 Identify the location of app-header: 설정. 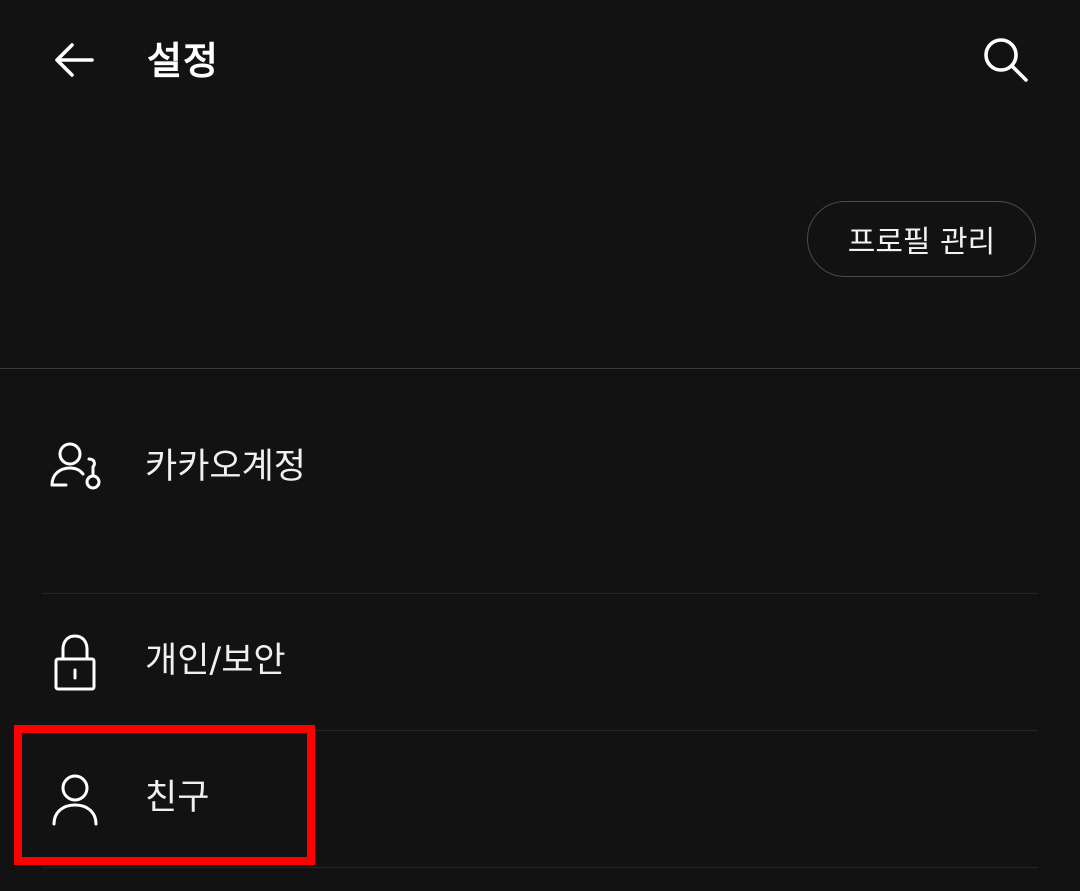
(540, 61).